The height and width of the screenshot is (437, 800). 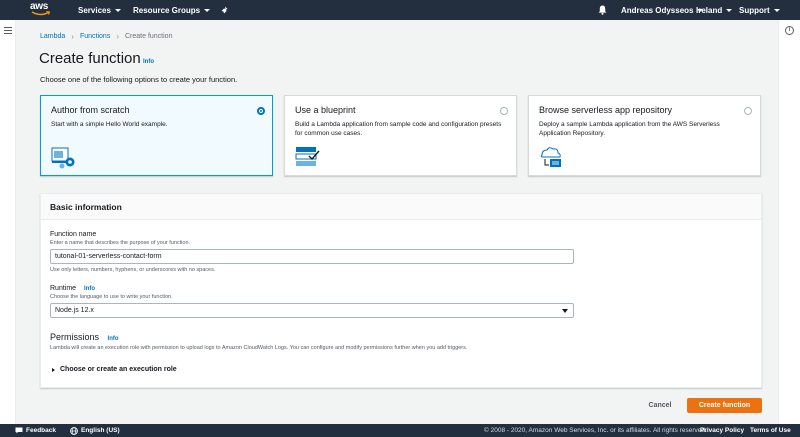 I want to click on function-name-input, so click(x=312, y=256).